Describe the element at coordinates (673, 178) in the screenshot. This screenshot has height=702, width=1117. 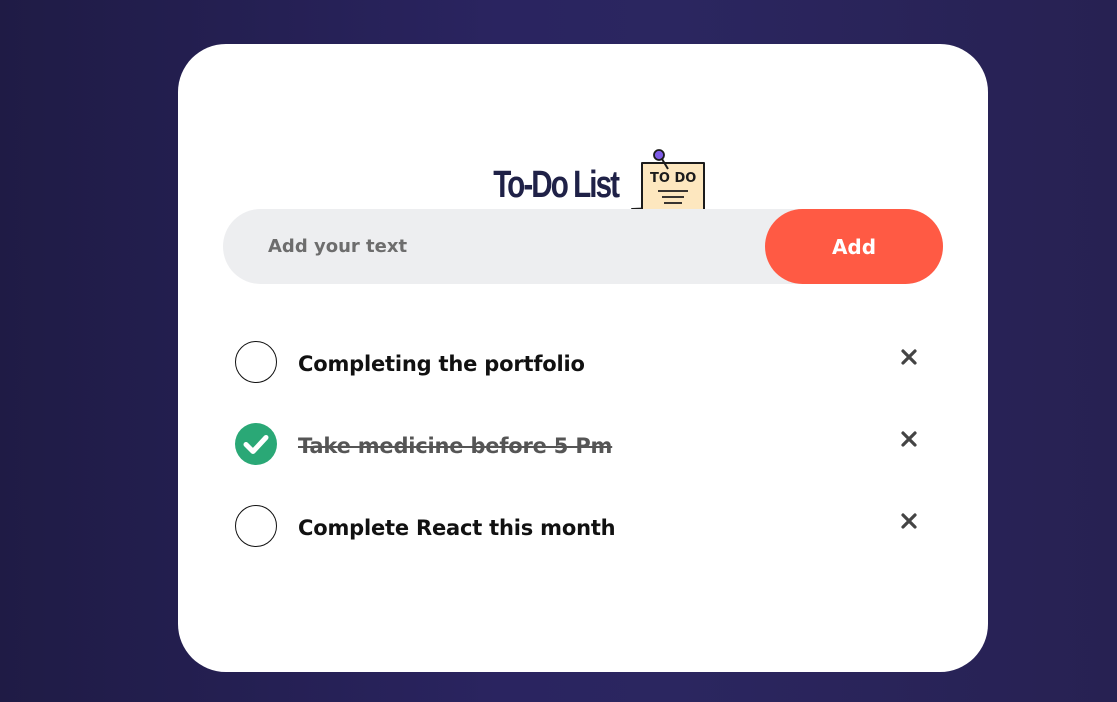
I see `todo-icon-text: TO DO` at that location.